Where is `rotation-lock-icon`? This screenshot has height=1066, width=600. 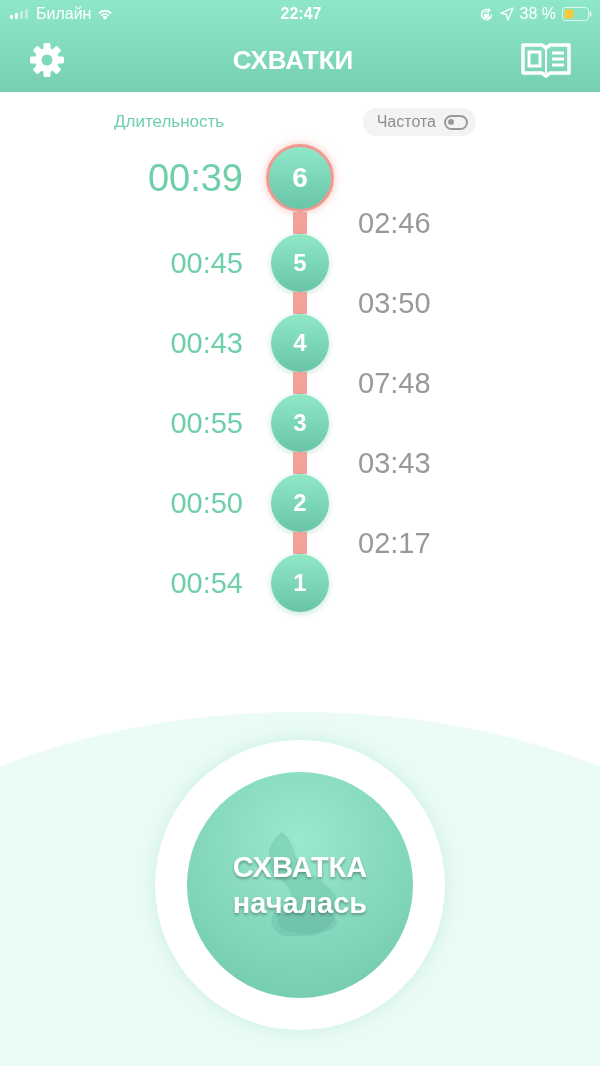 rotation-lock-icon is located at coordinates (486, 14).